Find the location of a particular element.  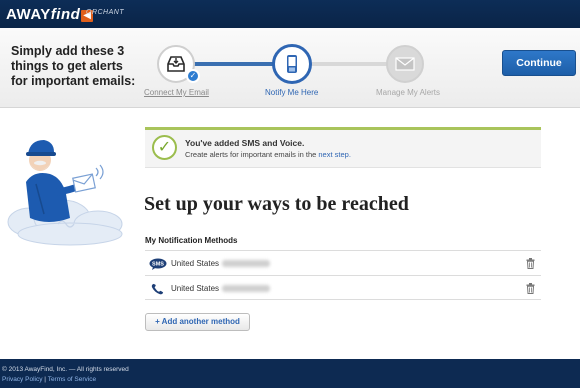

logo-tagline: ORCHANT is located at coordinates (105, 12).